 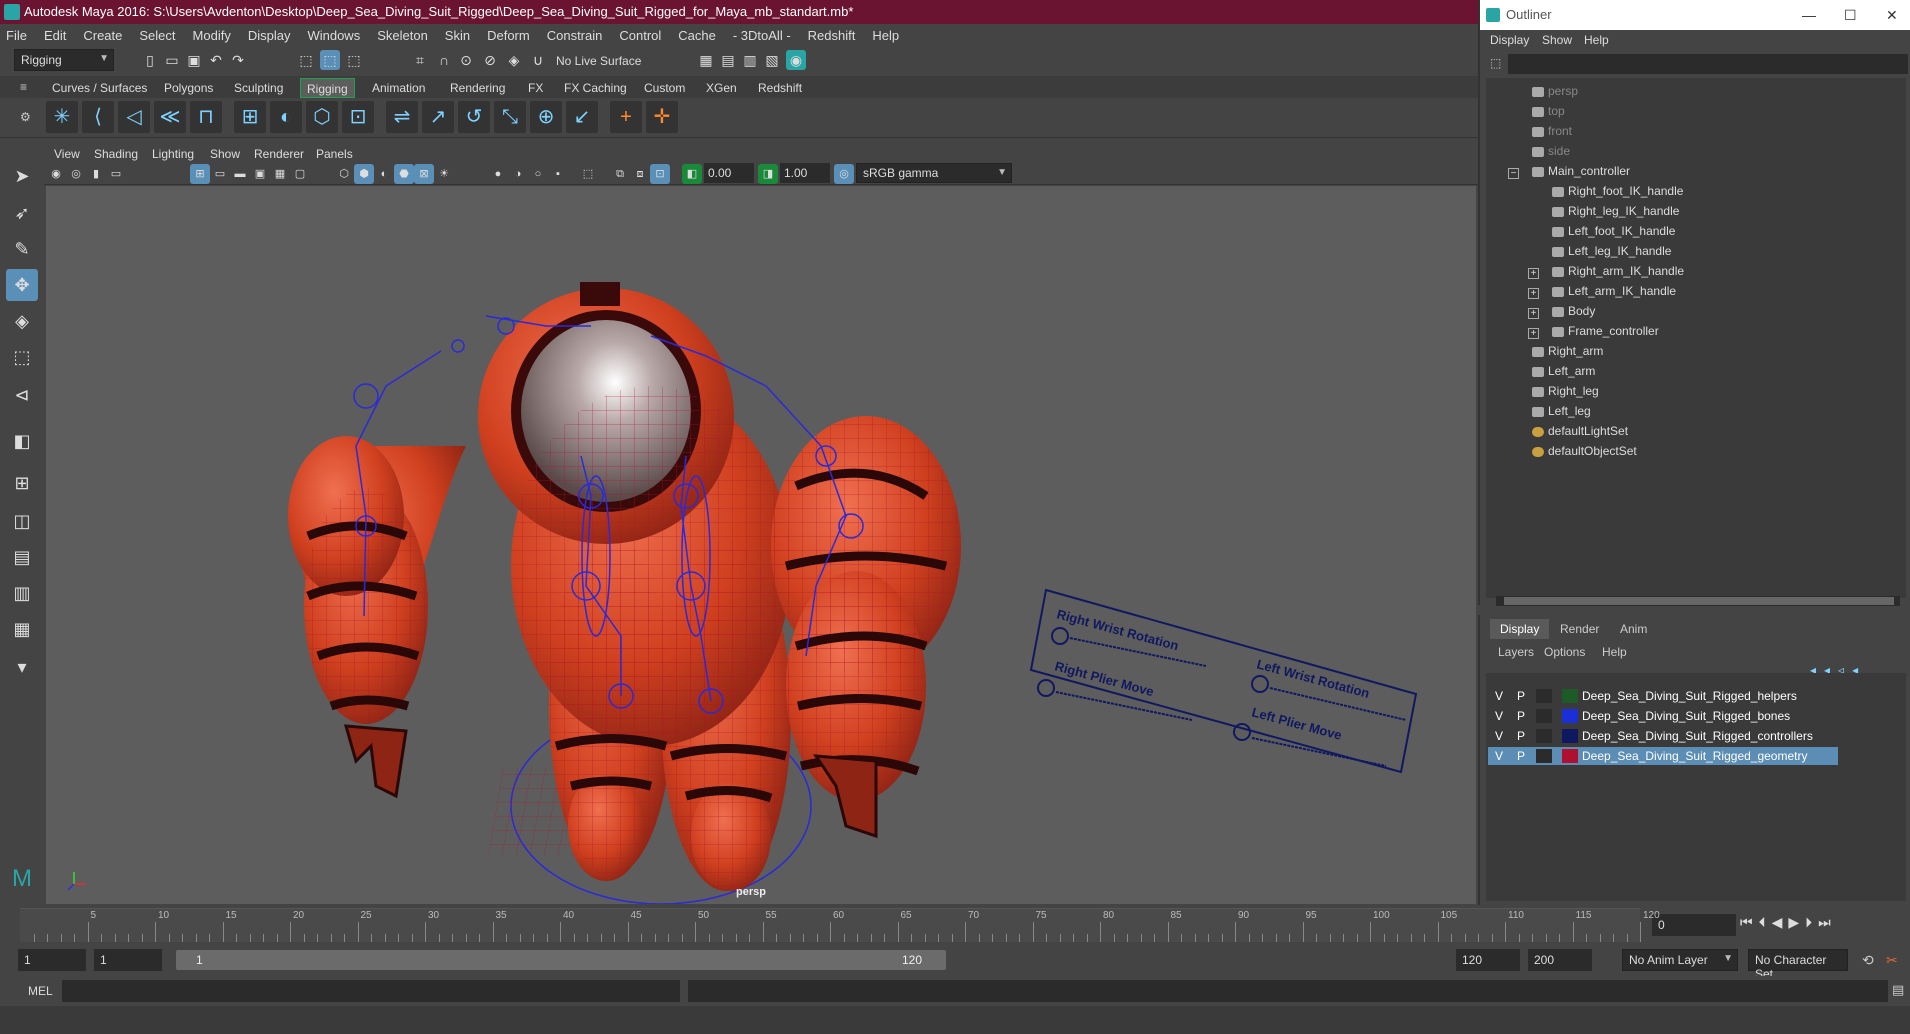 What do you see at coordinates (1850, 15) in the screenshot?
I see `maximize-icon: ☐` at bounding box center [1850, 15].